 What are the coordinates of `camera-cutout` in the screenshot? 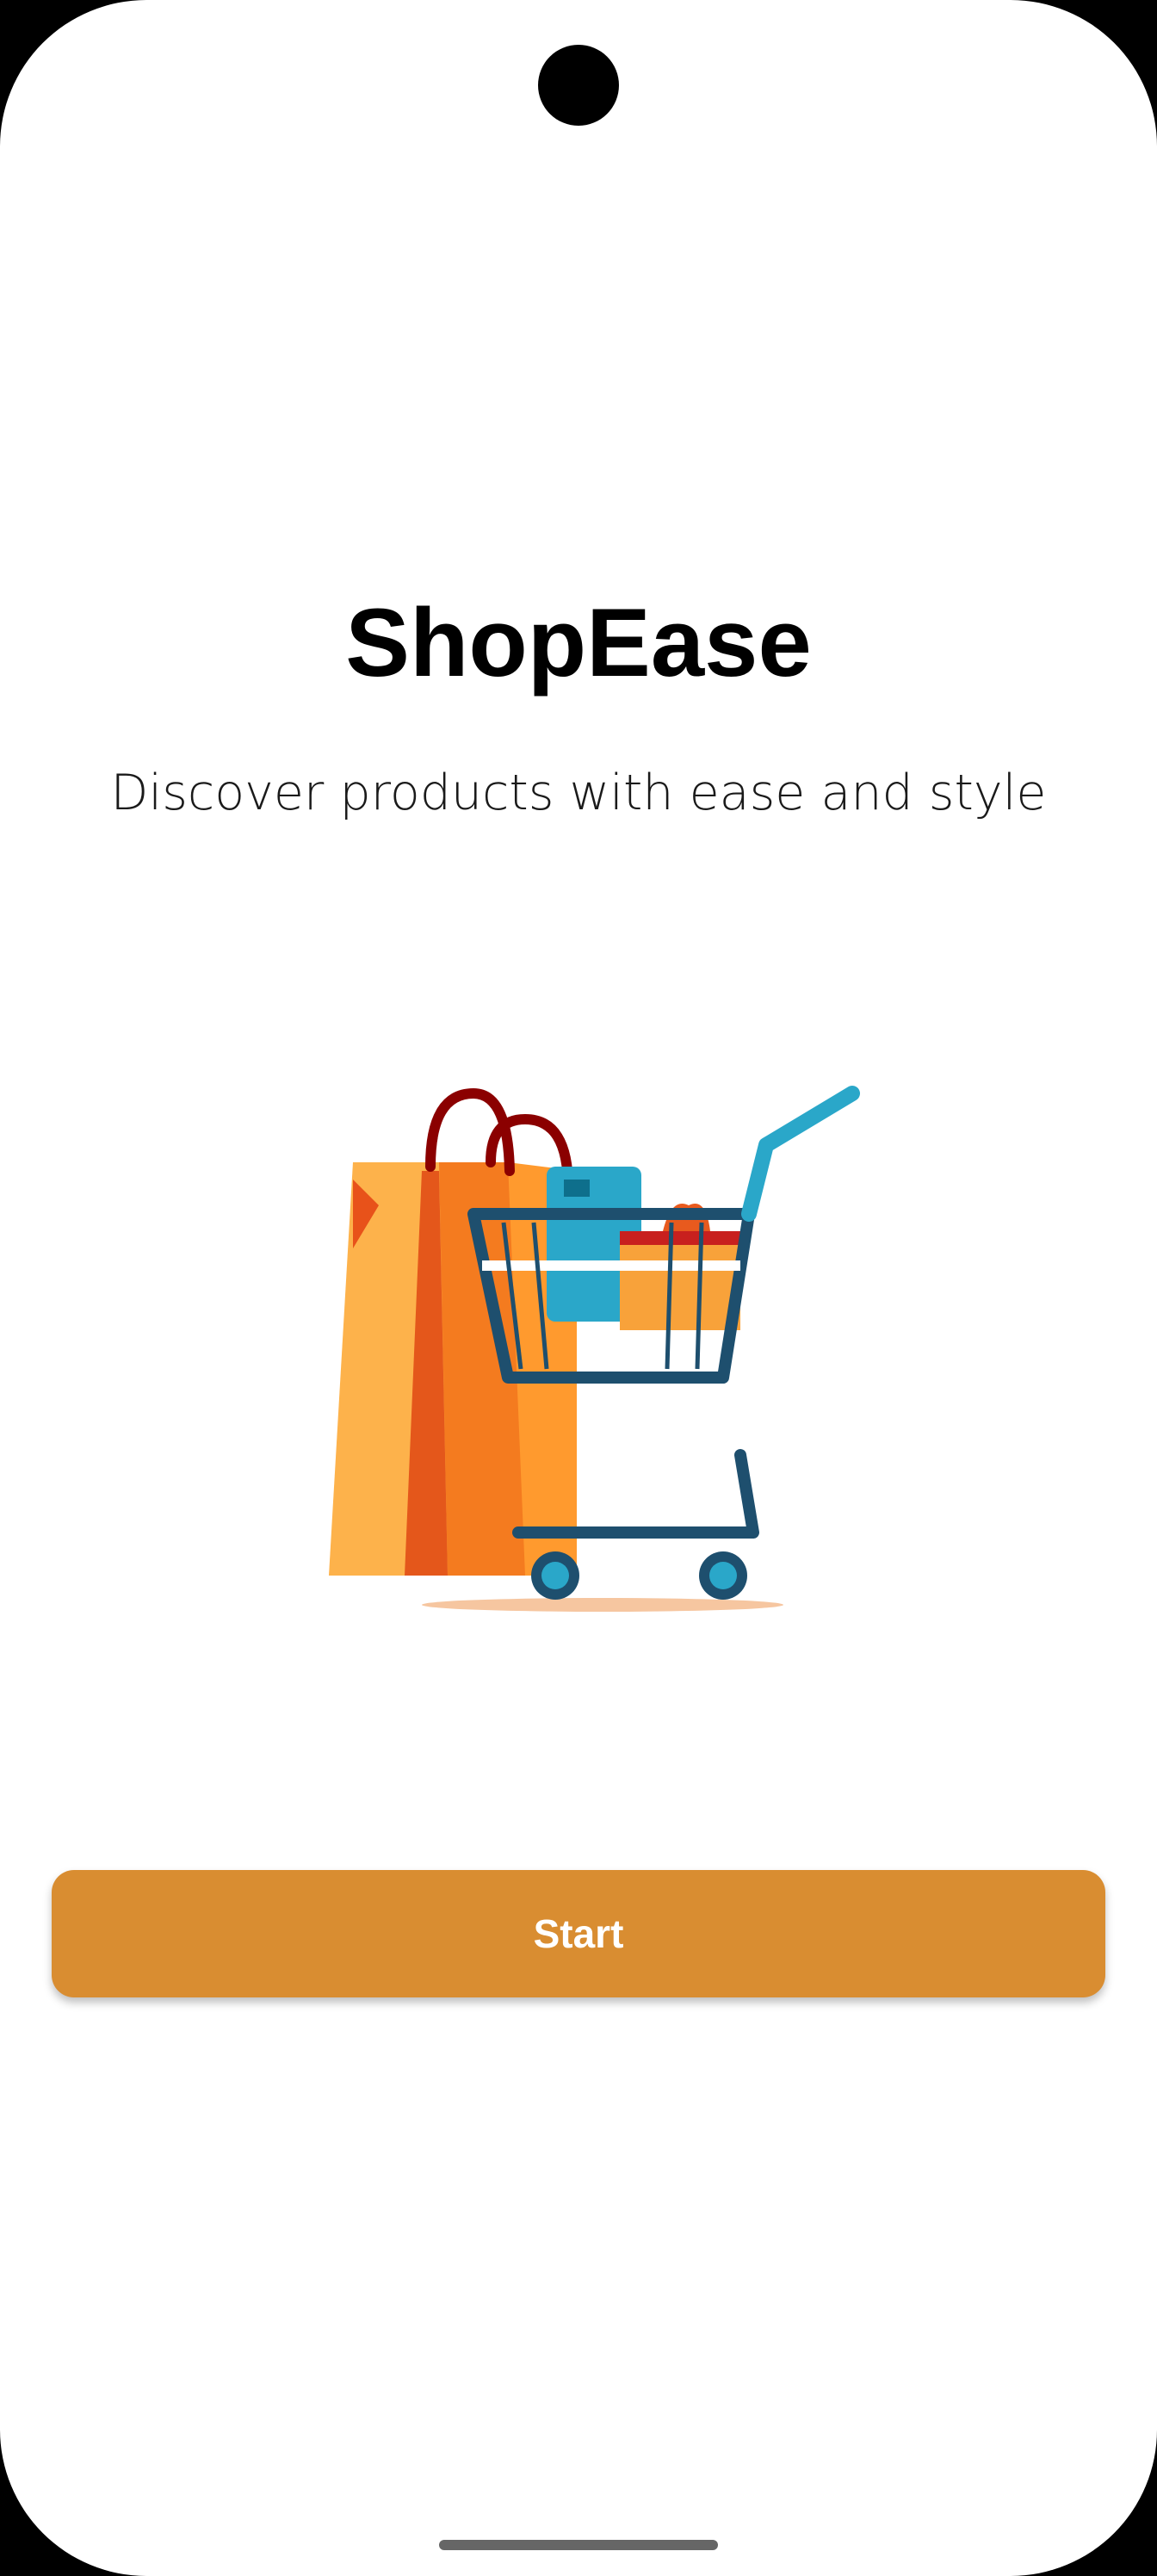 It's located at (579, 85).